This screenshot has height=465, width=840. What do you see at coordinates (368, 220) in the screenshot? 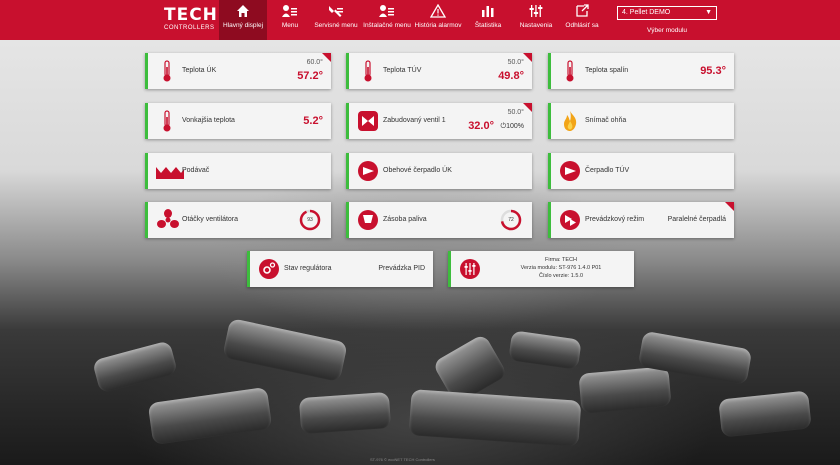
I see `fuel-hopper-icon` at bounding box center [368, 220].